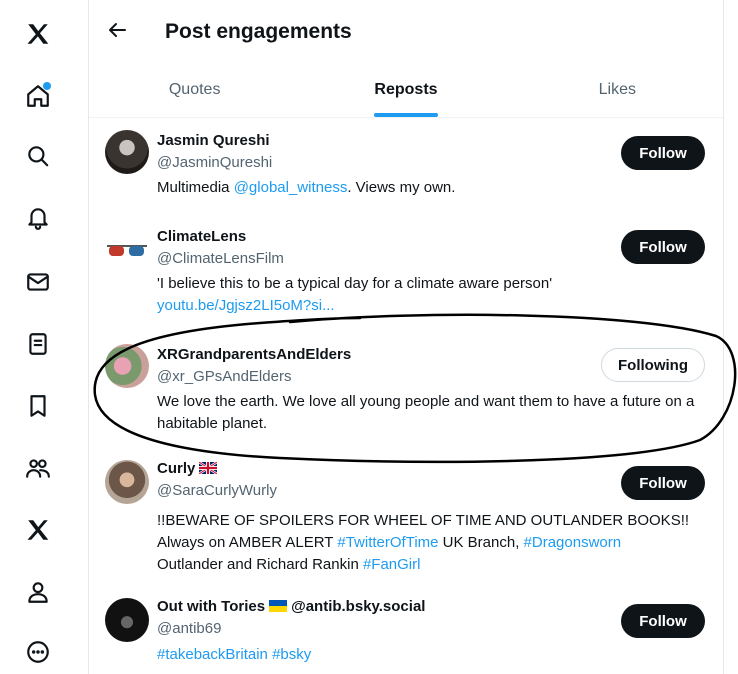 The image size is (738, 674). I want to click on back-arrow-icon, so click(117, 30).